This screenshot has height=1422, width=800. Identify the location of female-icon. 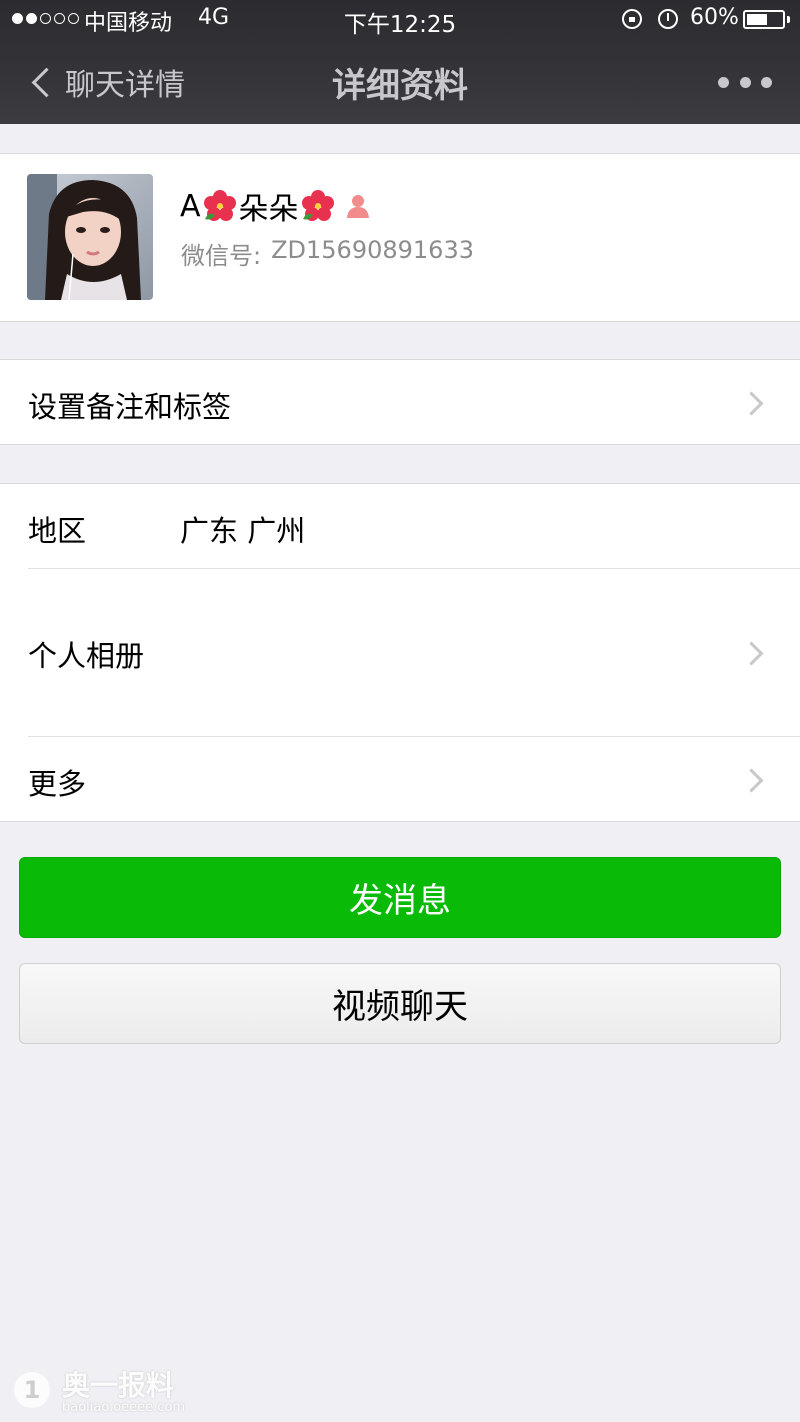
(357, 206).